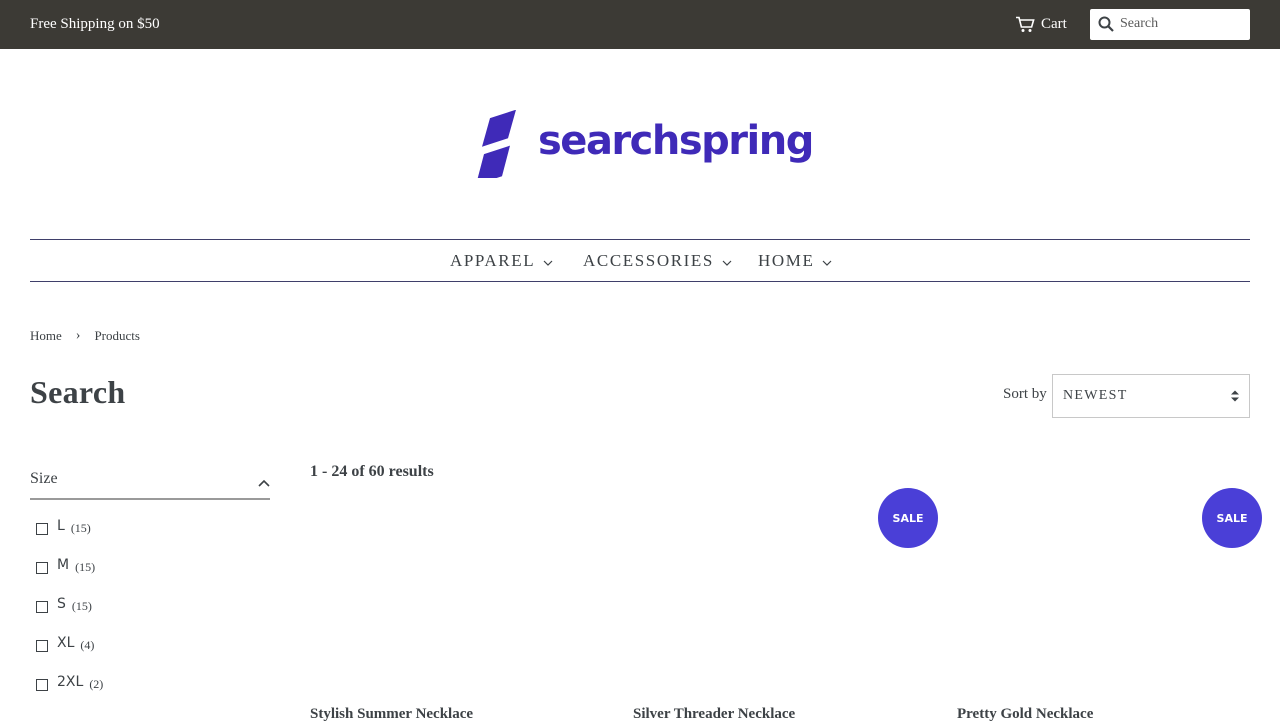 Image resolution: width=1280 pixels, height=723 pixels. I want to click on sort-select: NEWEST, so click(1151, 396).